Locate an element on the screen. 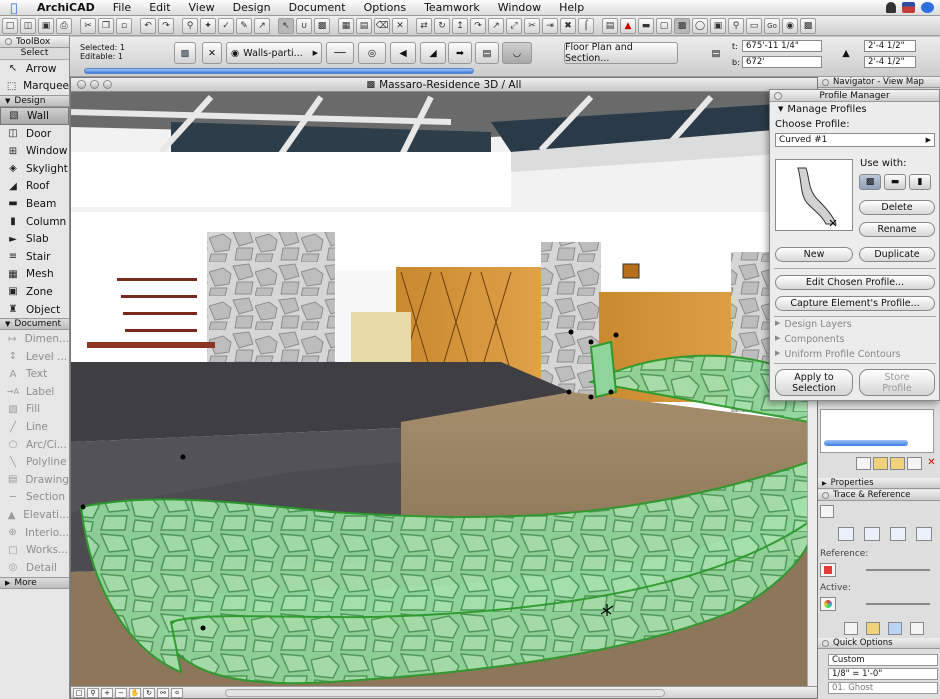 Image resolution: width=940 pixels, height=699 pixels. stack-icon is located at coordinates (873, 628).